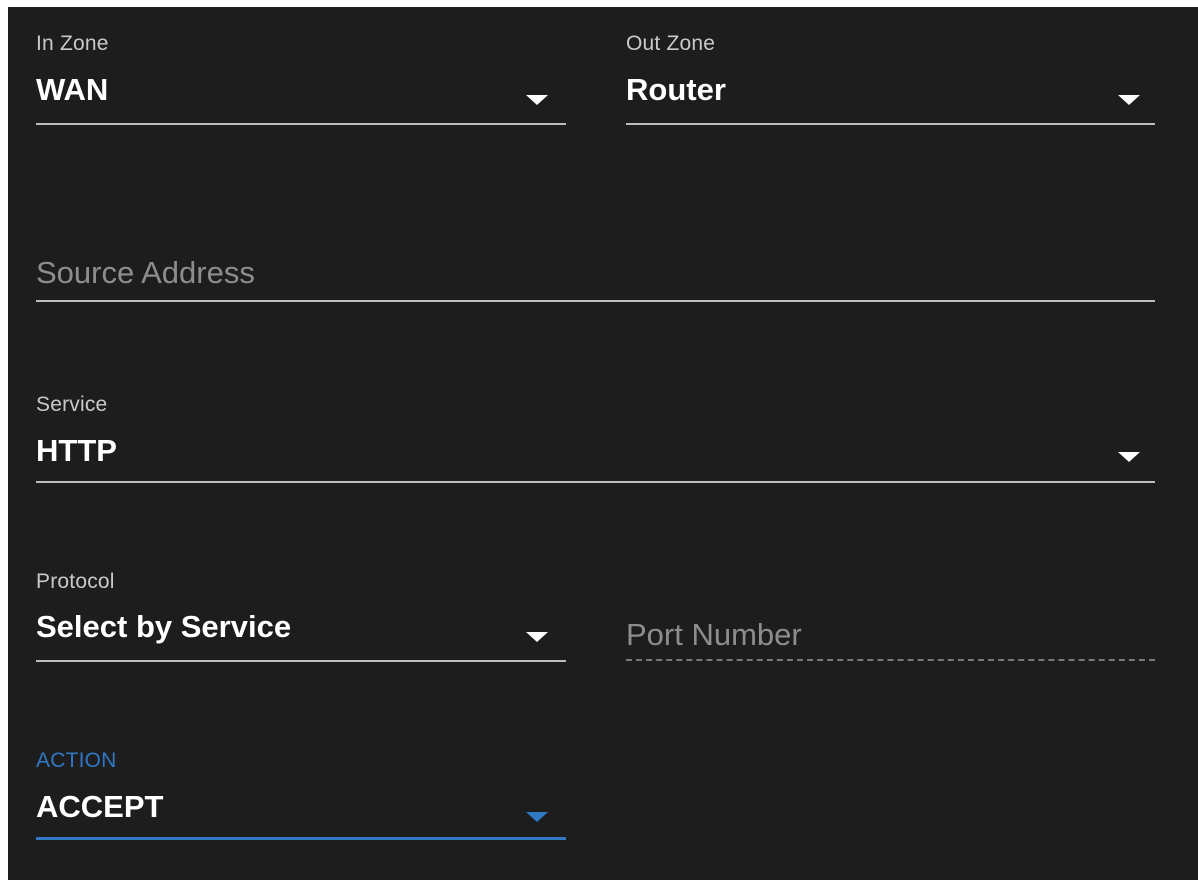  Describe the element at coordinates (890, 124) in the screenshot. I see `out-zone-underline` at that location.